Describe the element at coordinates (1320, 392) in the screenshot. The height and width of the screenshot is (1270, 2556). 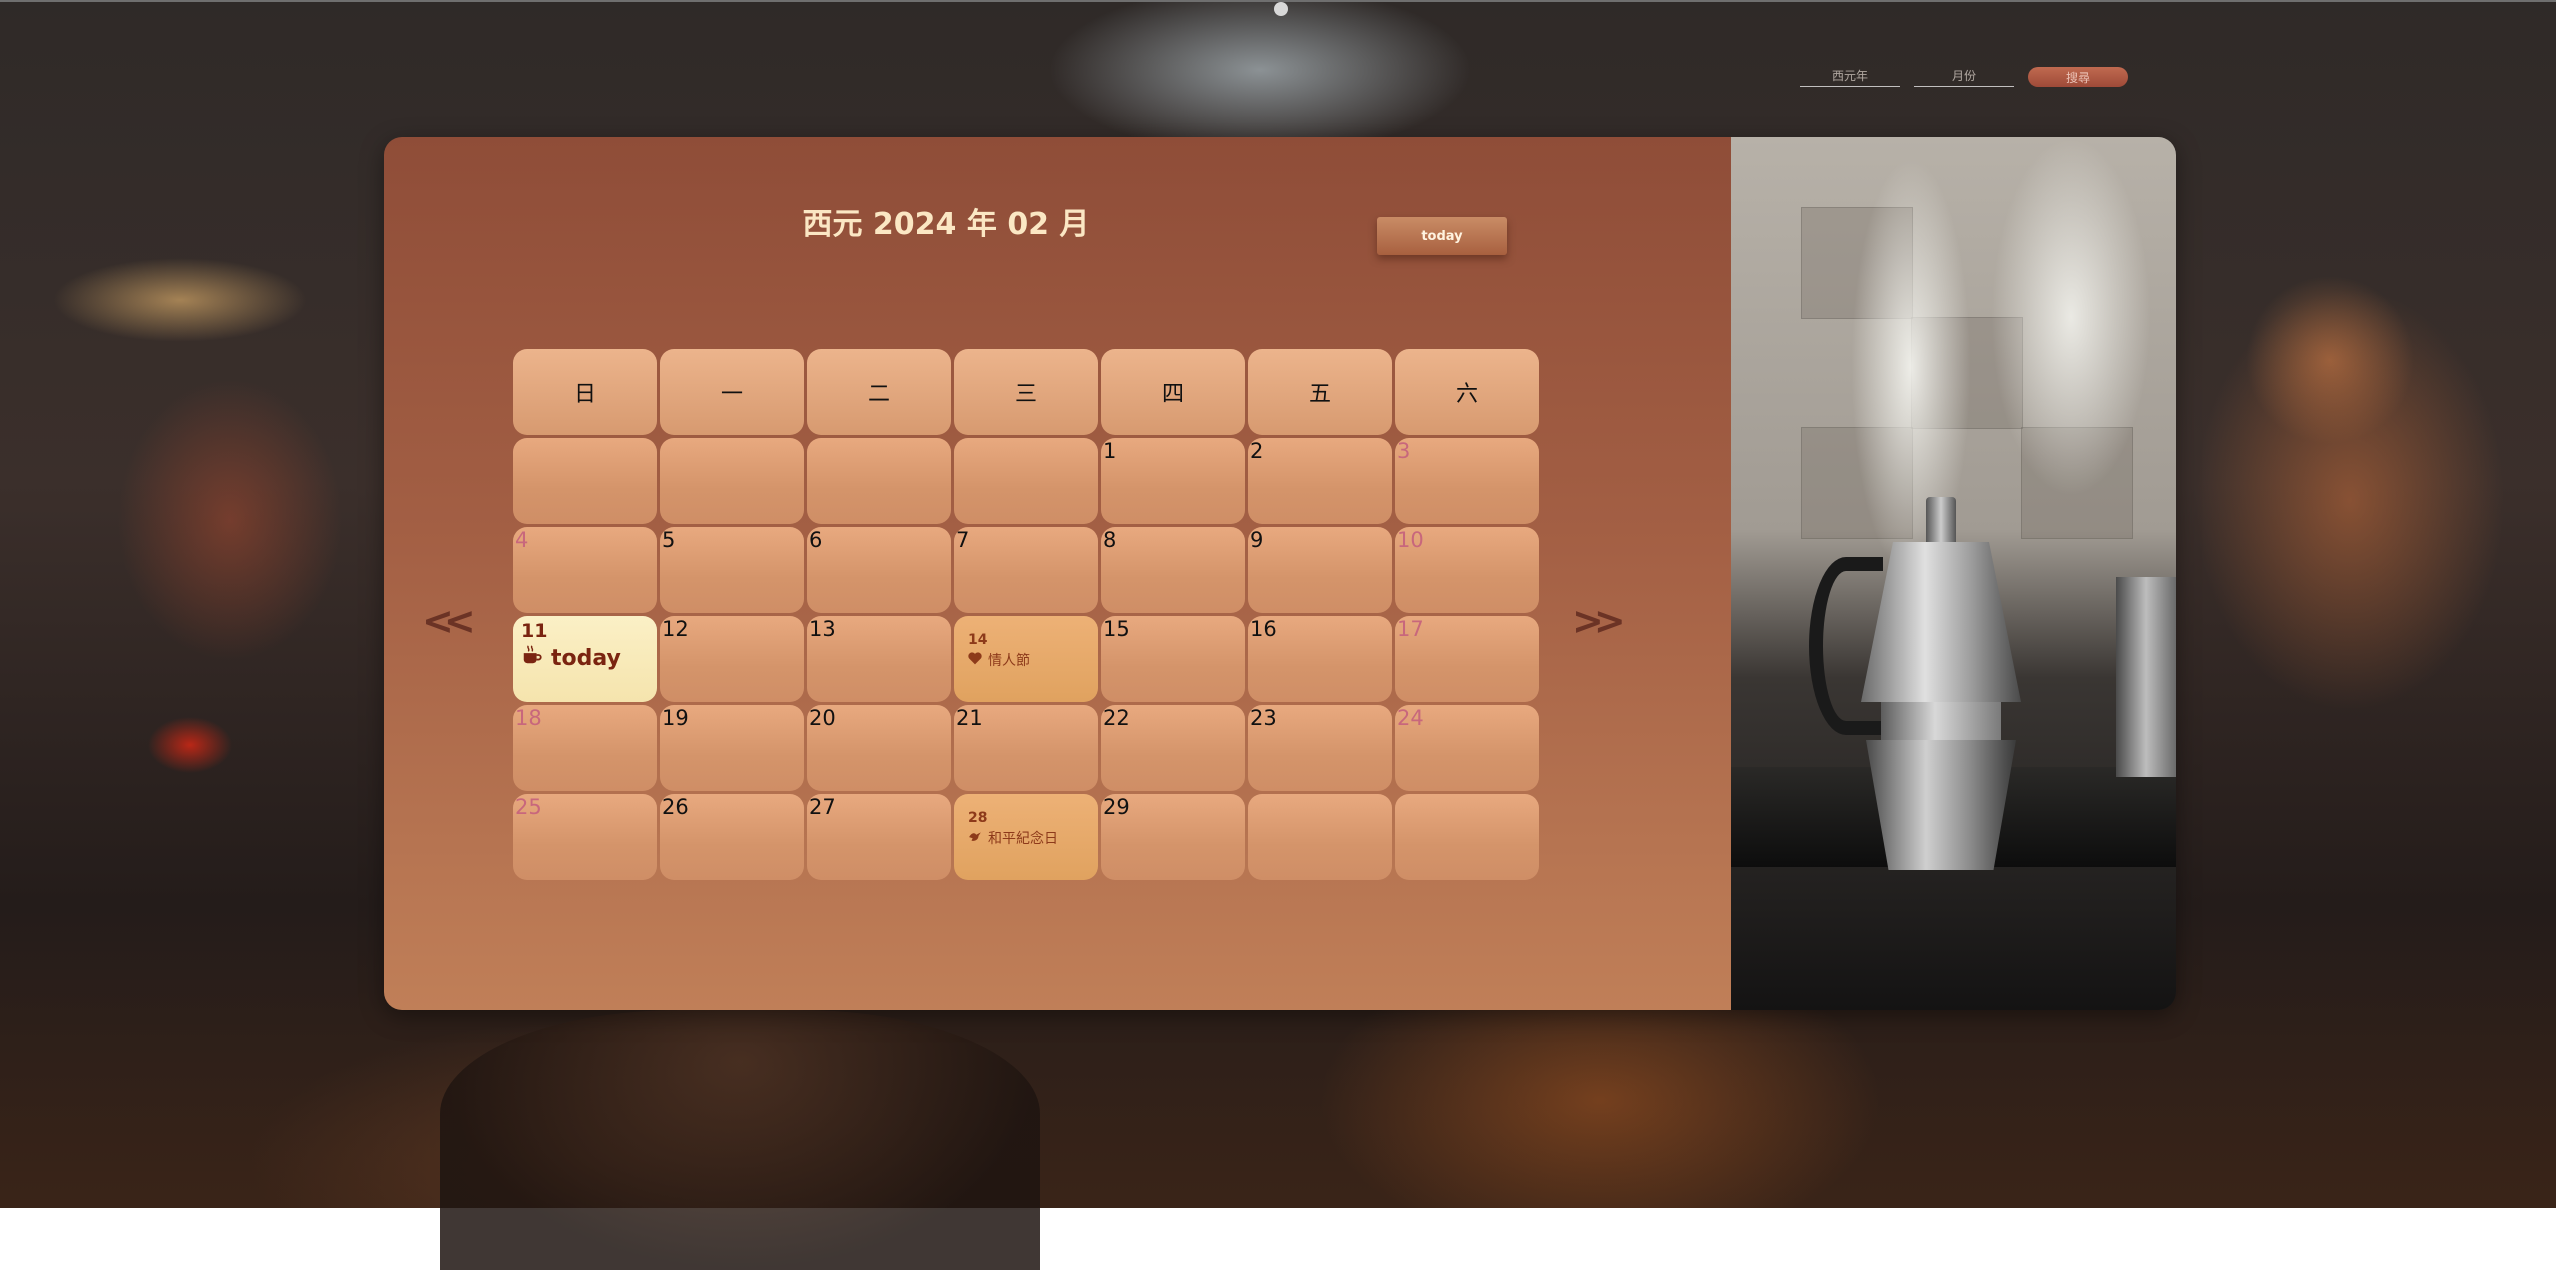
I see `weekday-header: 五` at that location.